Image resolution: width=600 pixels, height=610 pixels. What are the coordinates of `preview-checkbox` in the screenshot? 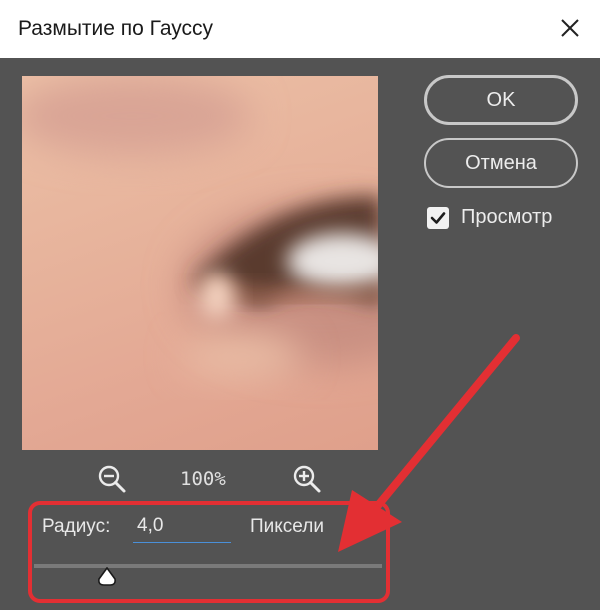 It's located at (438, 218).